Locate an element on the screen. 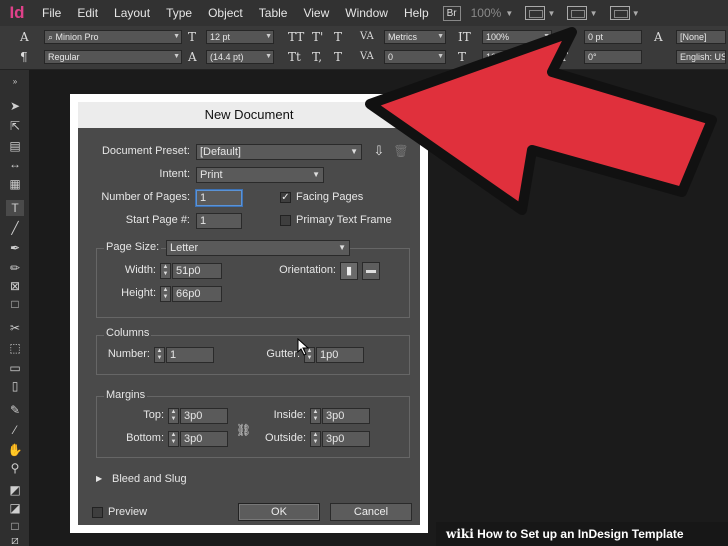  orientation-label: Orientation: is located at coordinates (307, 270).